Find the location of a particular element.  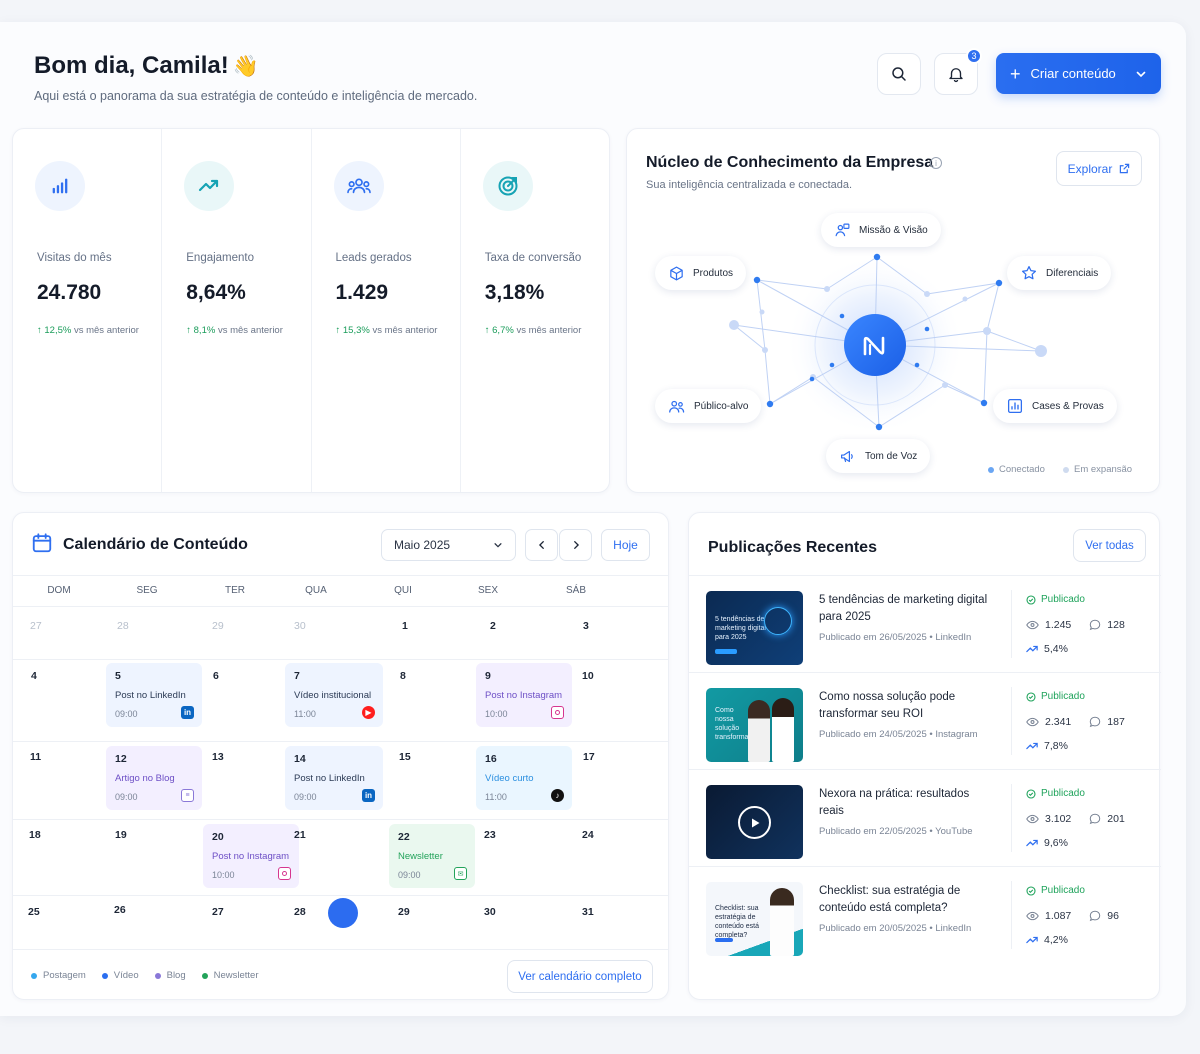

calendar-day: 25 is located at coordinates (34, 912).